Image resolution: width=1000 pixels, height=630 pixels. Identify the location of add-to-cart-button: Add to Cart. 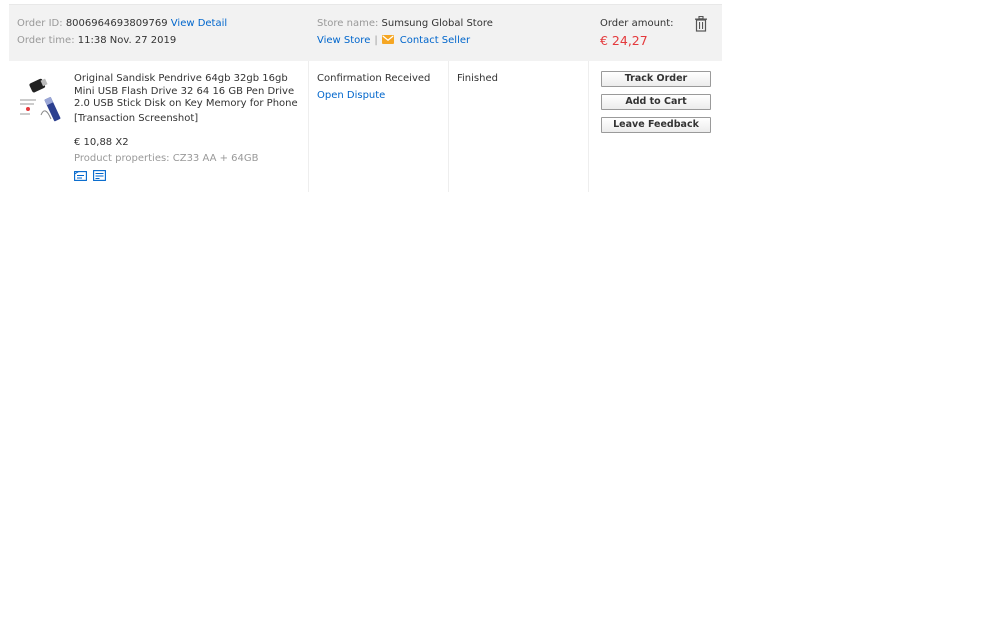
(656, 102).